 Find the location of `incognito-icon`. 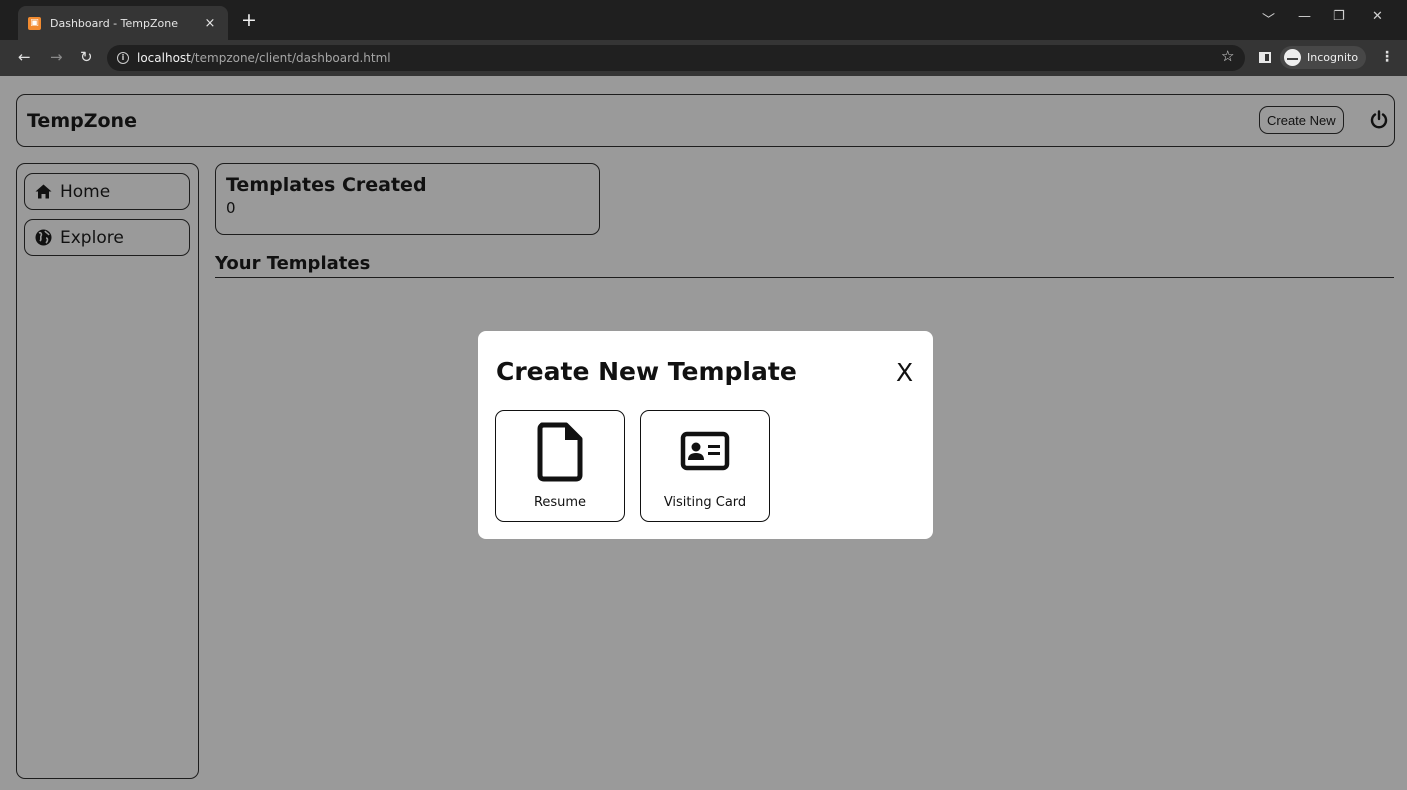

incognito-icon is located at coordinates (1292, 57).